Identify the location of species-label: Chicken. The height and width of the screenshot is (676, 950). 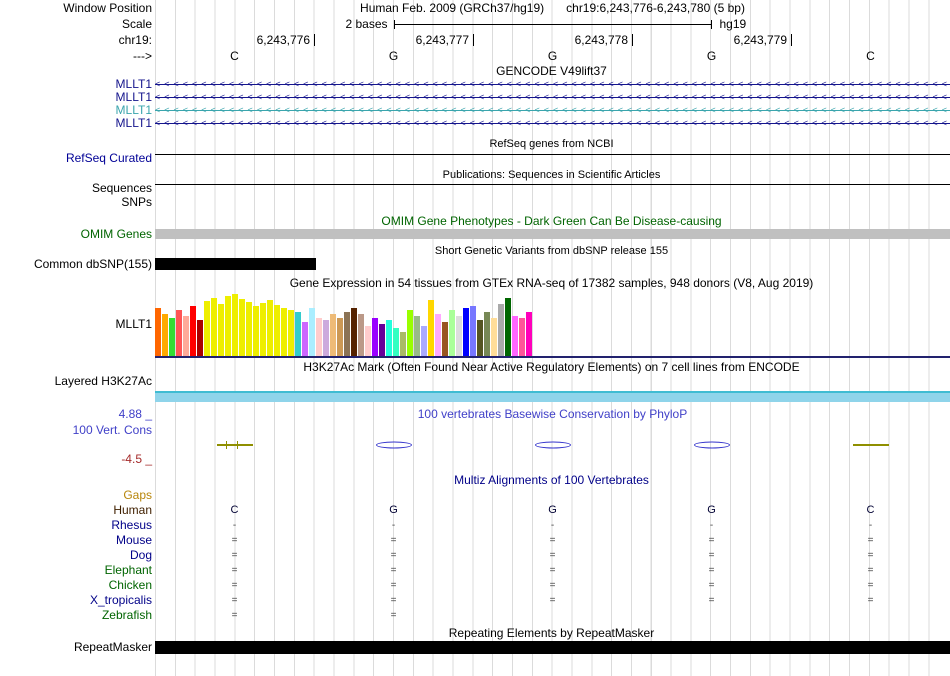
(77, 585).